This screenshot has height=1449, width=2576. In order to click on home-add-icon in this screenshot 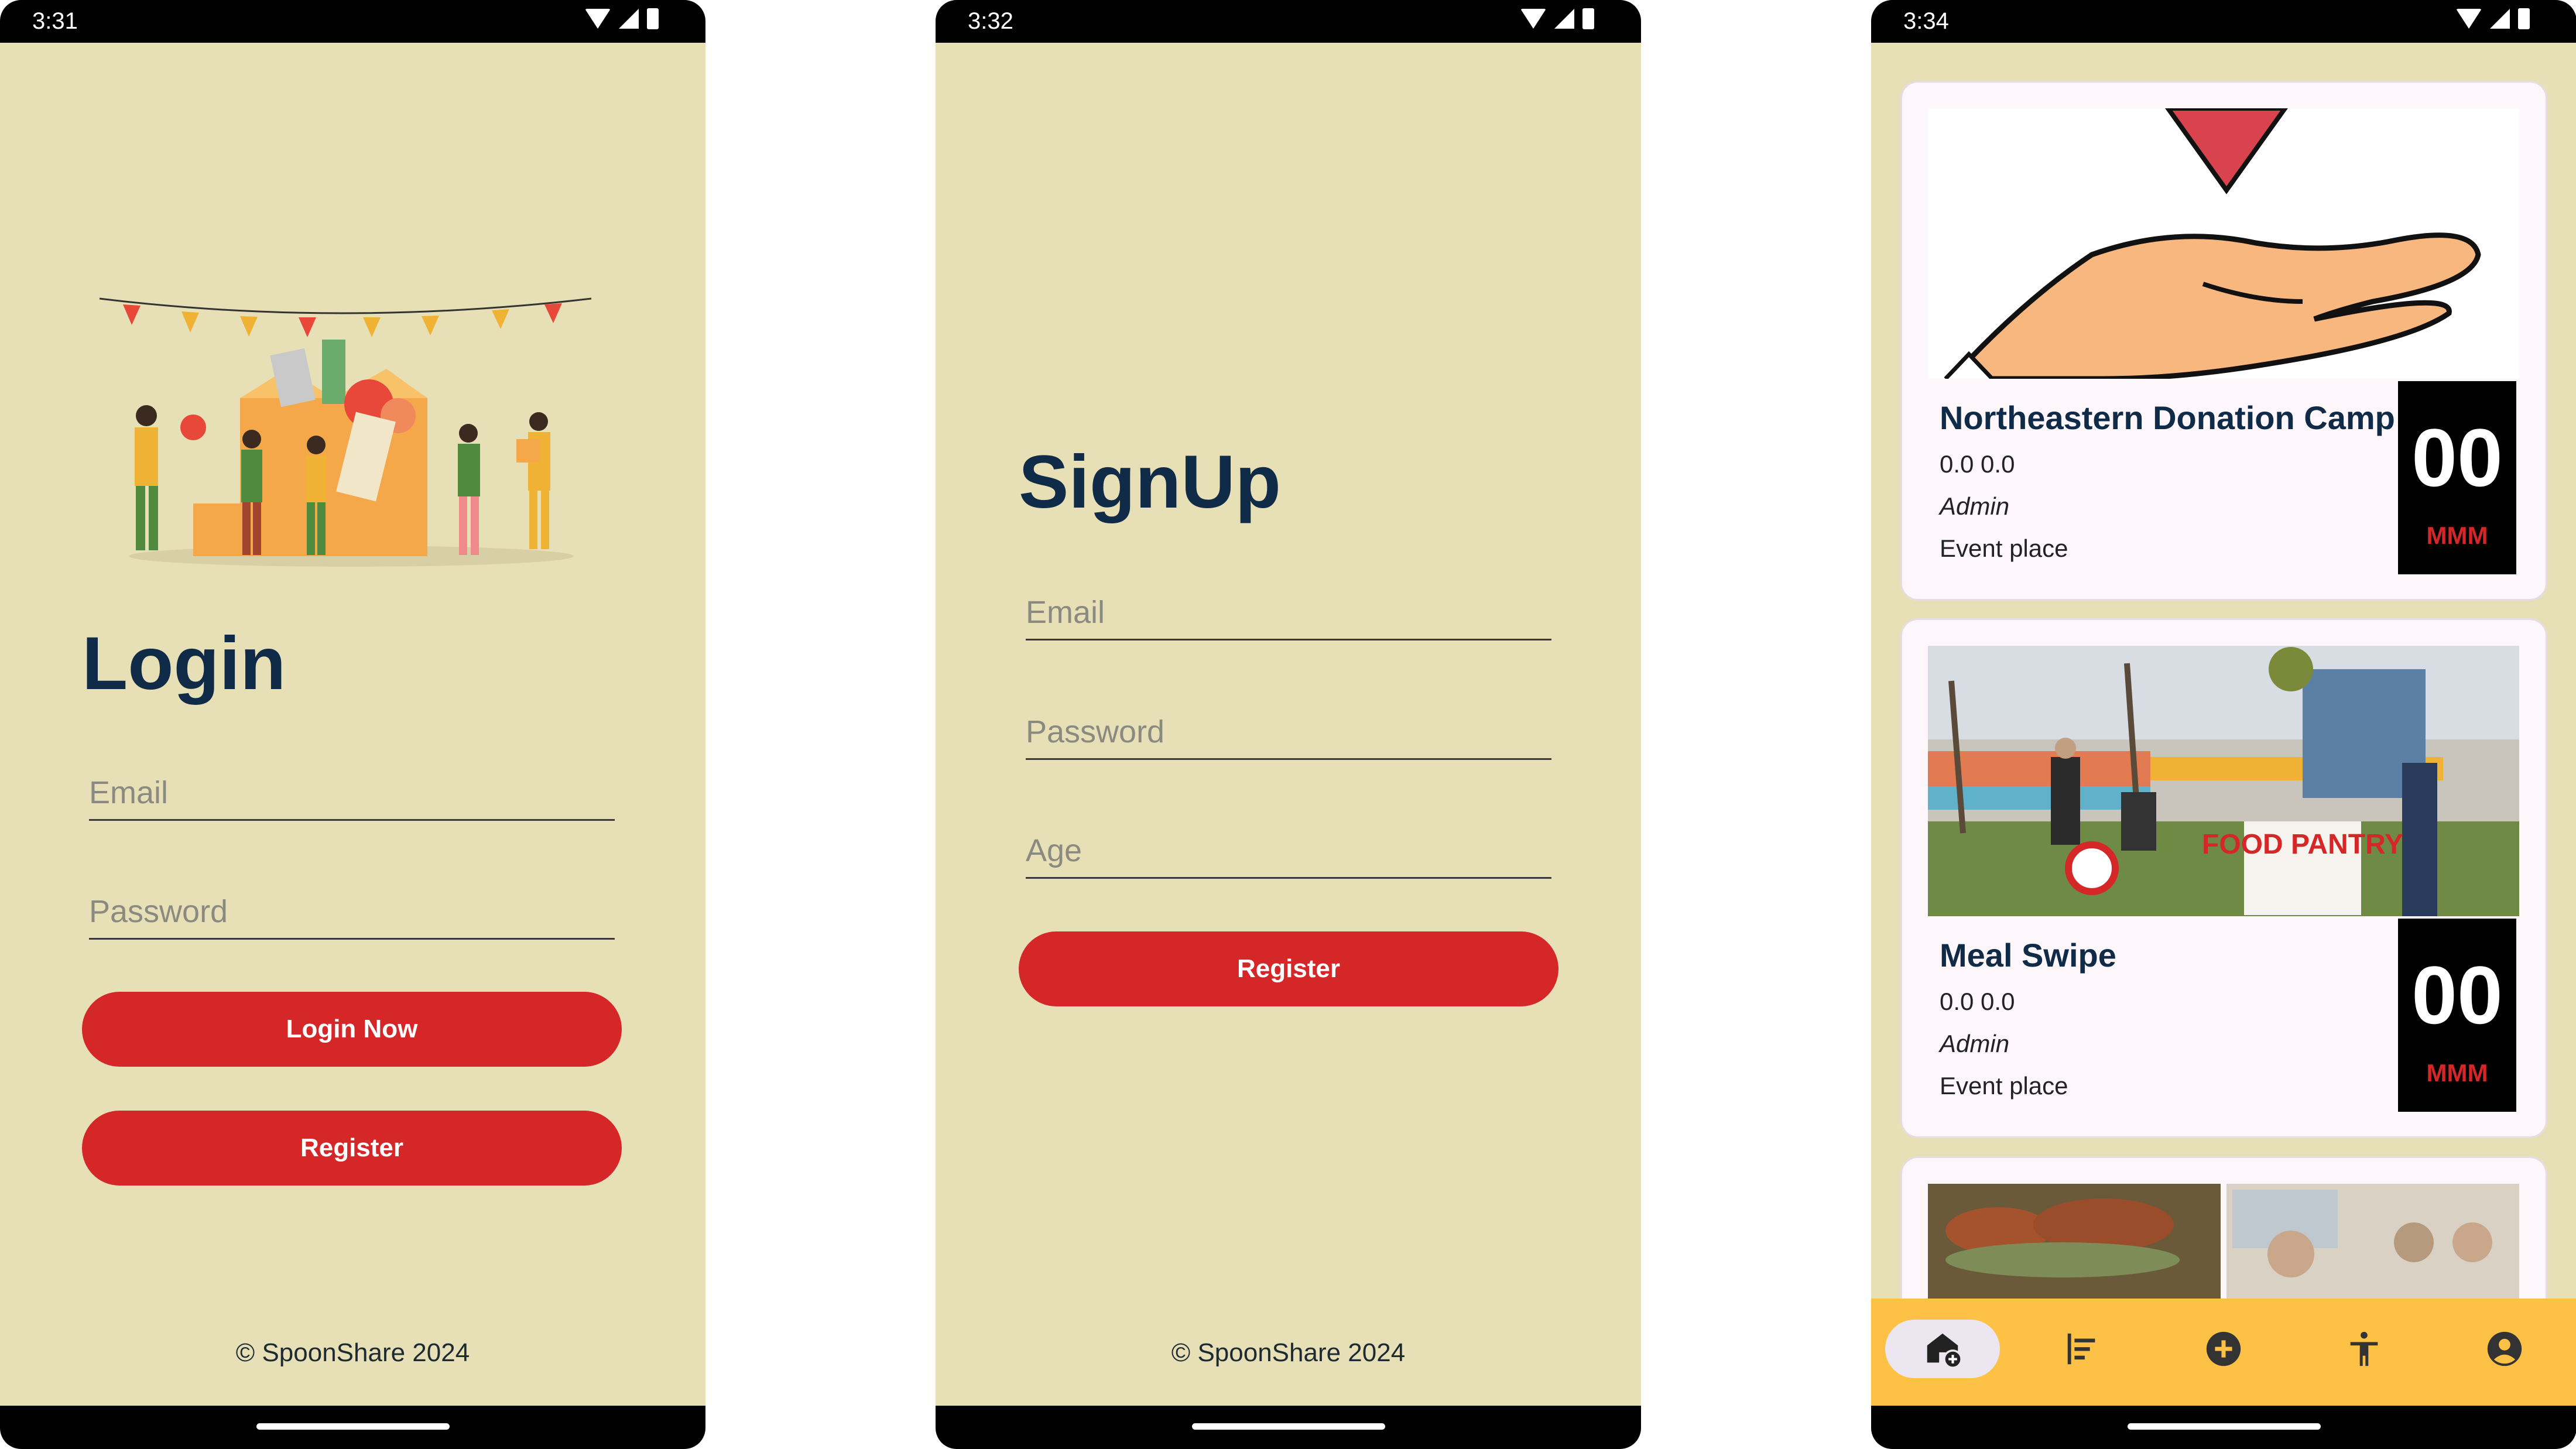, I will do `click(1944, 1351)`.